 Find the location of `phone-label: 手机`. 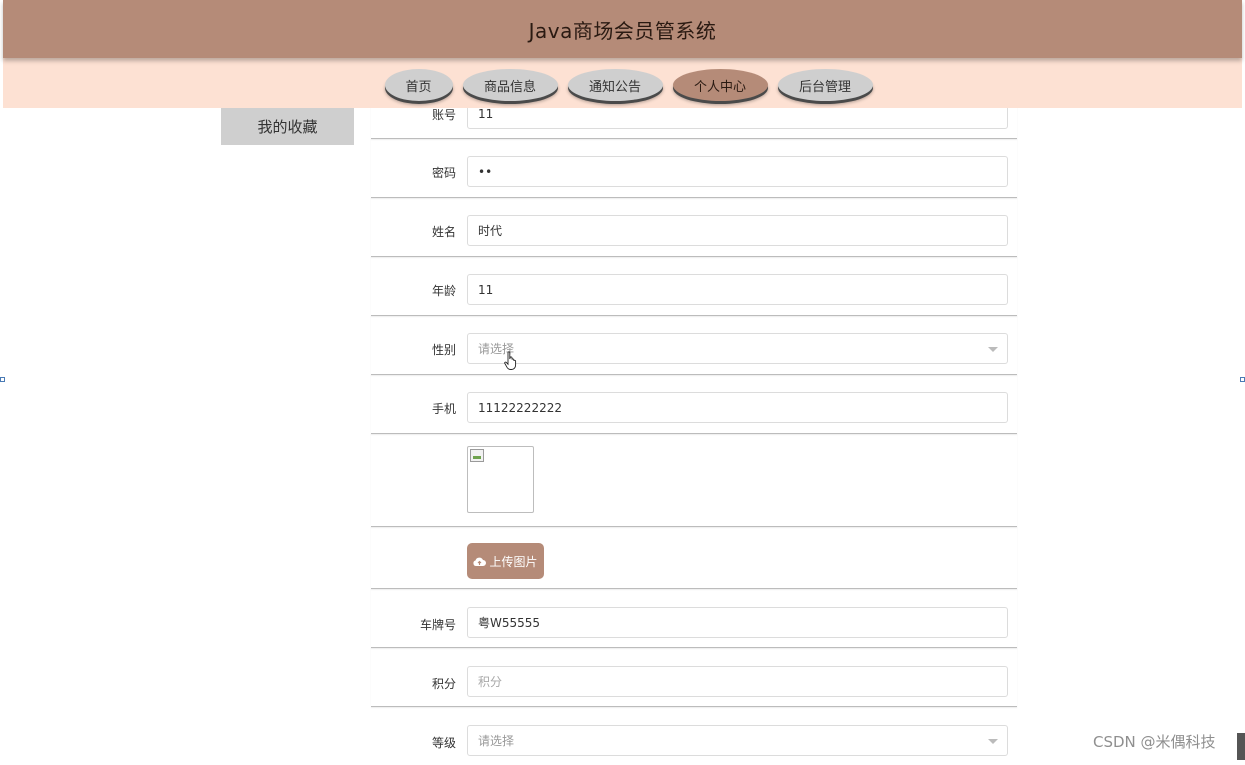

phone-label: 手机 is located at coordinates (443, 409).